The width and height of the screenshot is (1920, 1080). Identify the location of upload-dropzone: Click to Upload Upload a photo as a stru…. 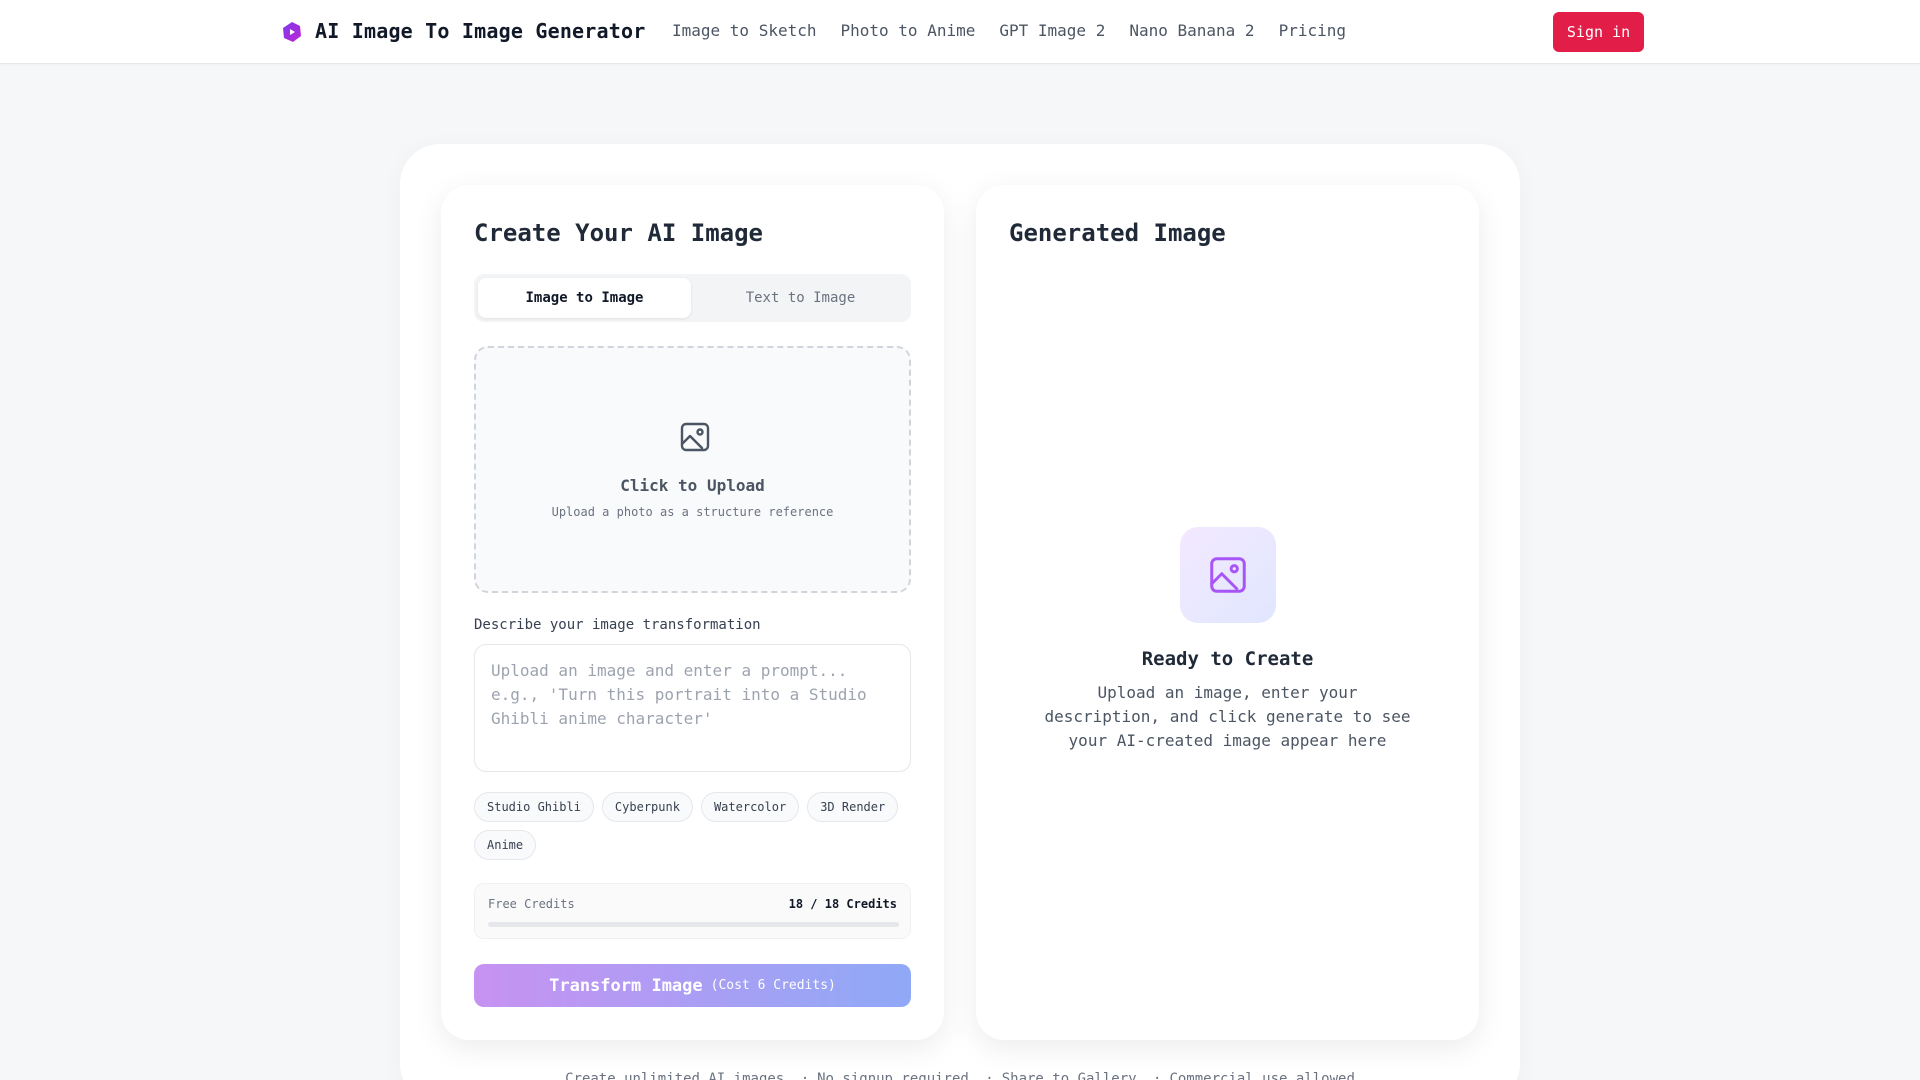
(692, 469).